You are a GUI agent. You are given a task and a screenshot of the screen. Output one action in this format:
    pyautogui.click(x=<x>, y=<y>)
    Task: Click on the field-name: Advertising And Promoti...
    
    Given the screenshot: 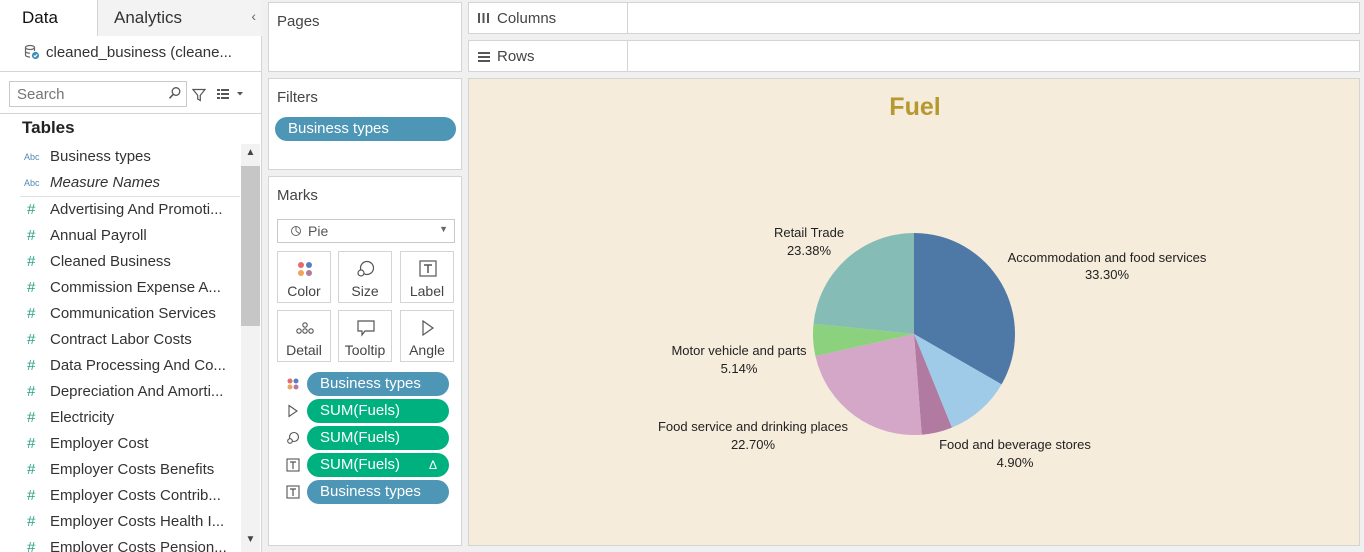 What is the action you would take?
    pyautogui.click(x=136, y=209)
    